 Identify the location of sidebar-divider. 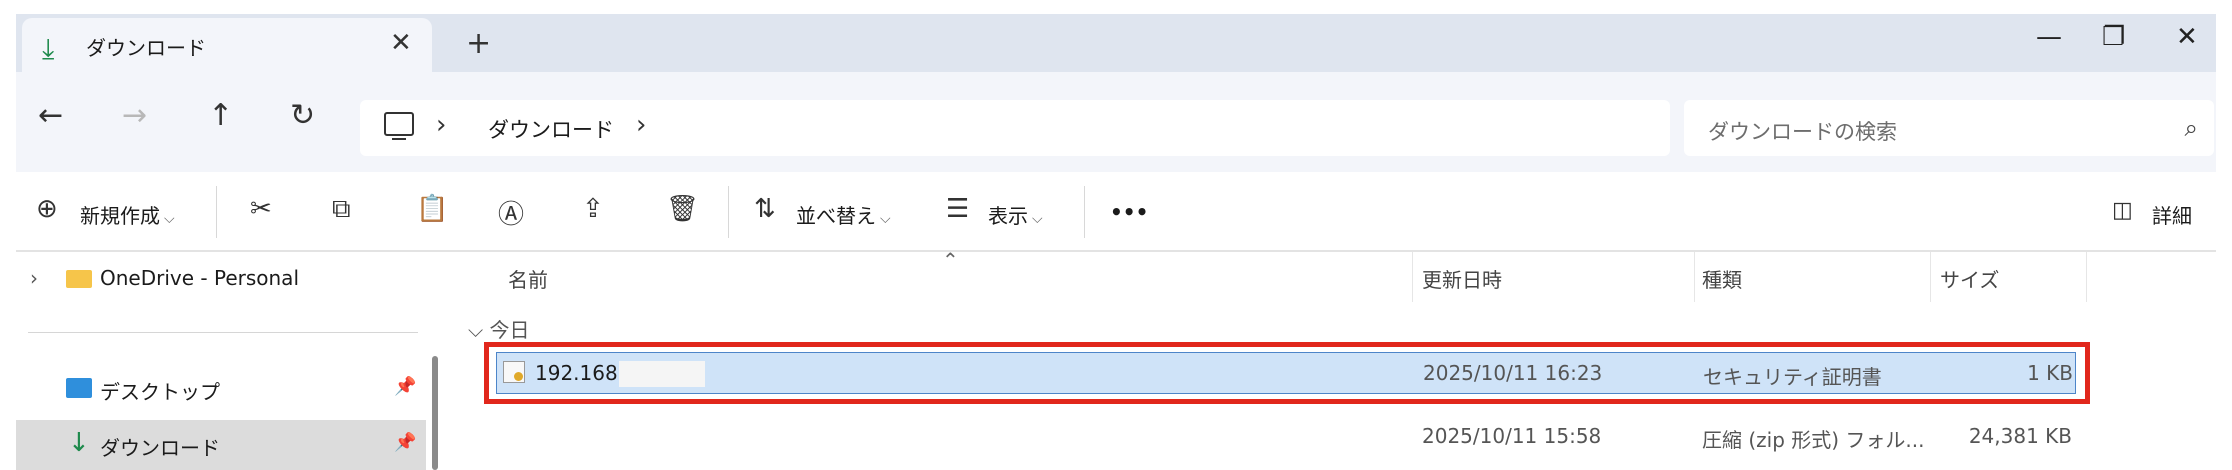
(223, 332).